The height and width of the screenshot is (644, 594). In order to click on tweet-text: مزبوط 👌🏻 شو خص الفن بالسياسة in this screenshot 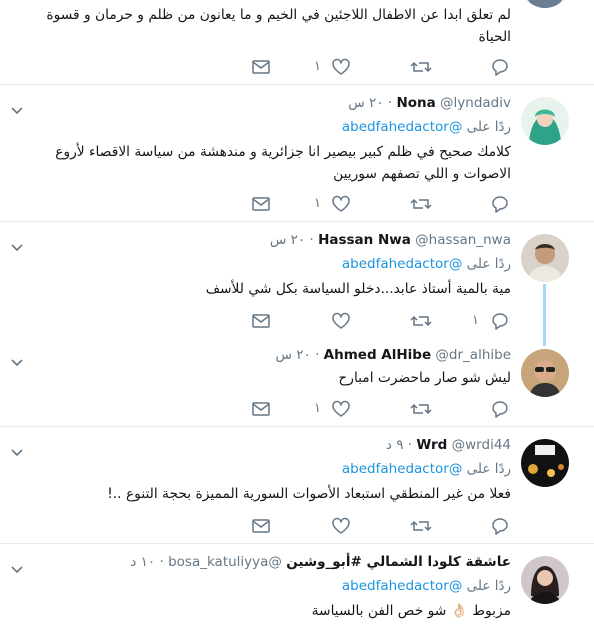, I will do `click(411, 611)`.